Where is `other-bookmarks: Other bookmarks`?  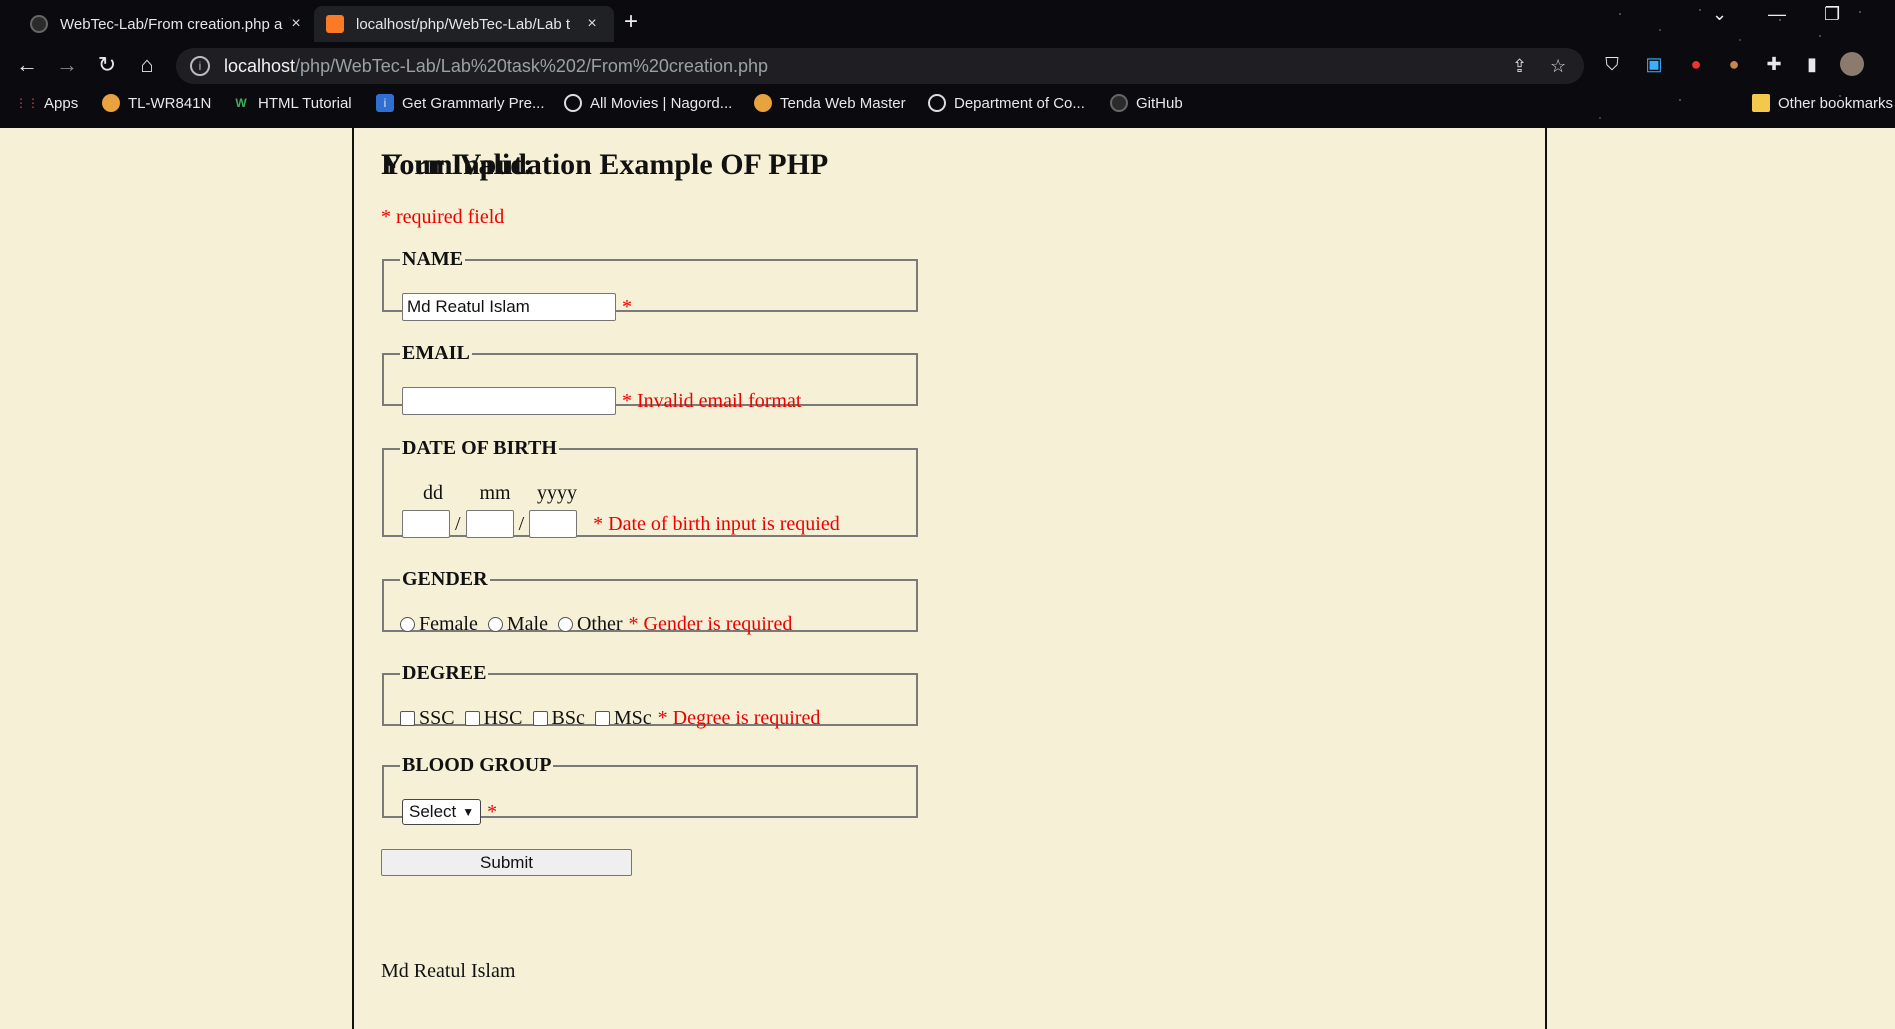
other-bookmarks: Other bookmarks is located at coordinates (1822, 103).